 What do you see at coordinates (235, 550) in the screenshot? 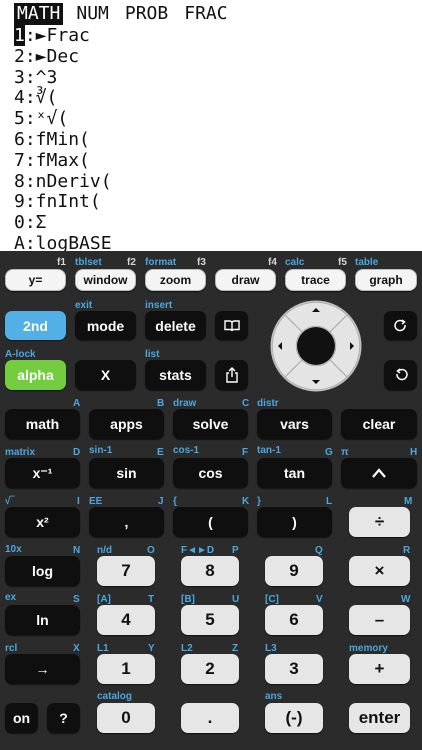
I see `label-P: P` at bounding box center [235, 550].